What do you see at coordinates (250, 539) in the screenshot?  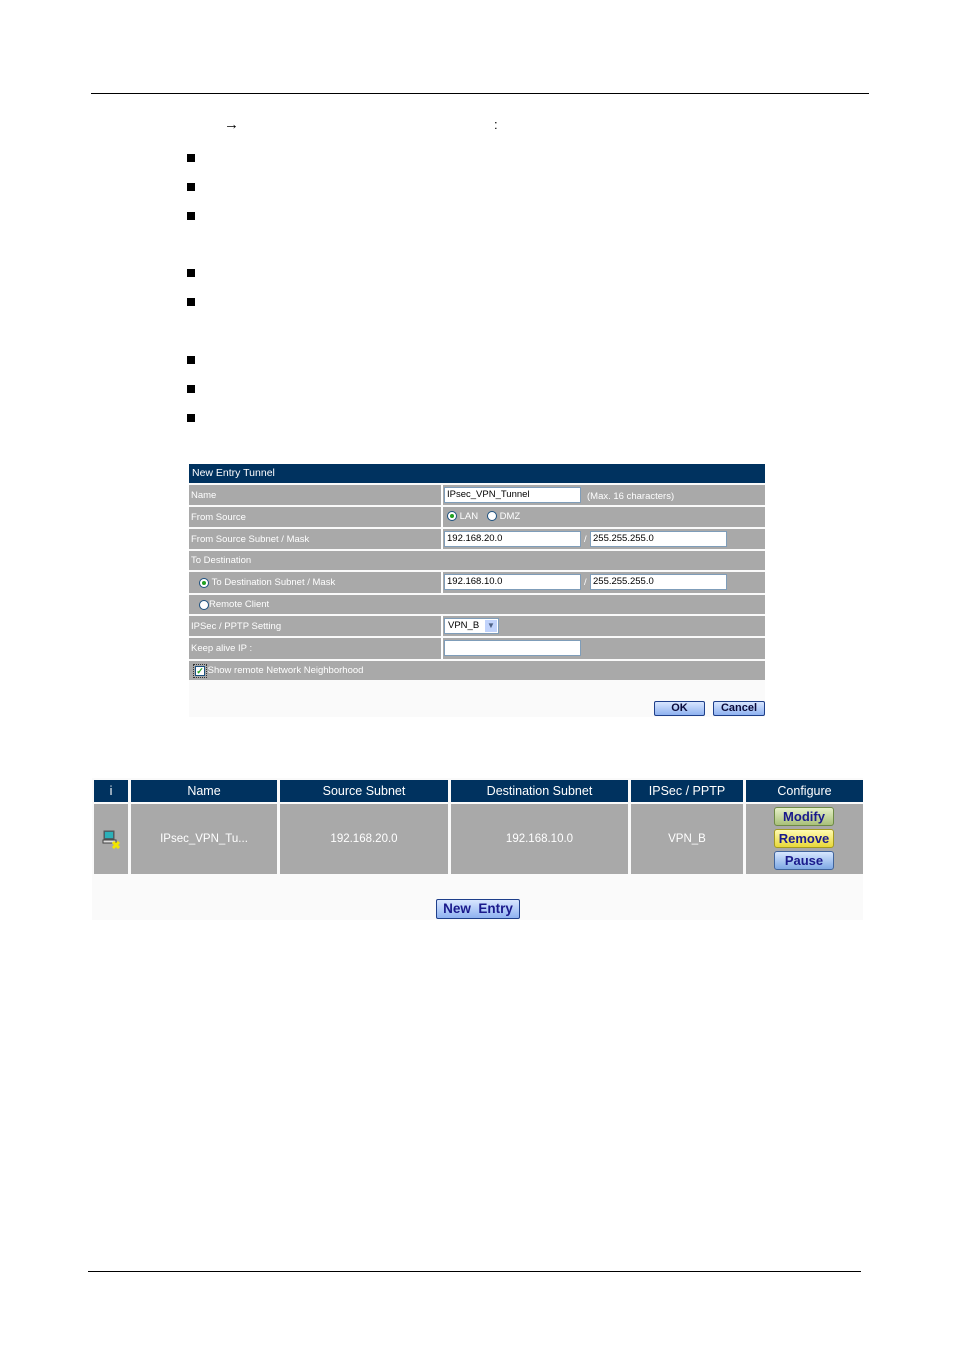 I see `source-subnet-label: From Source Subnet / Mask` at bounding box center [250, 539].